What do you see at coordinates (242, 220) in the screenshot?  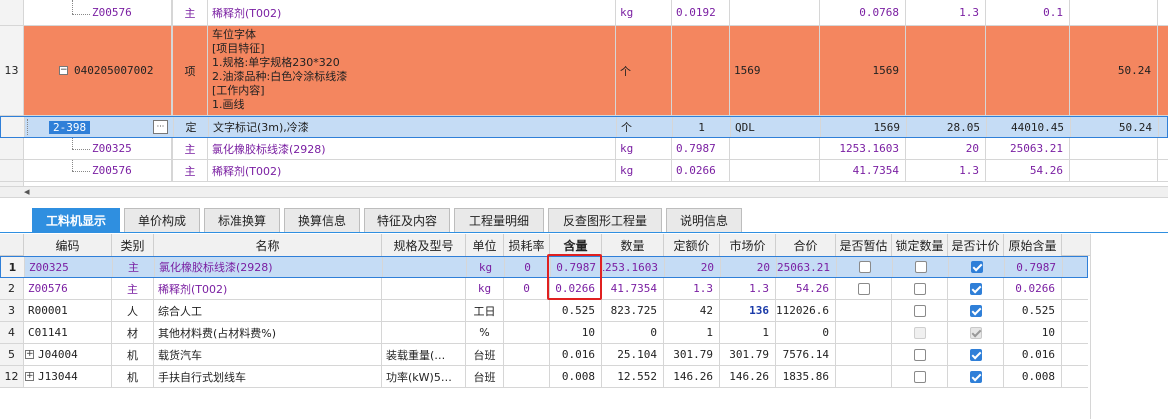 I see `tab-standard-conversion: 标准换算` at bounding box center [242, 220].